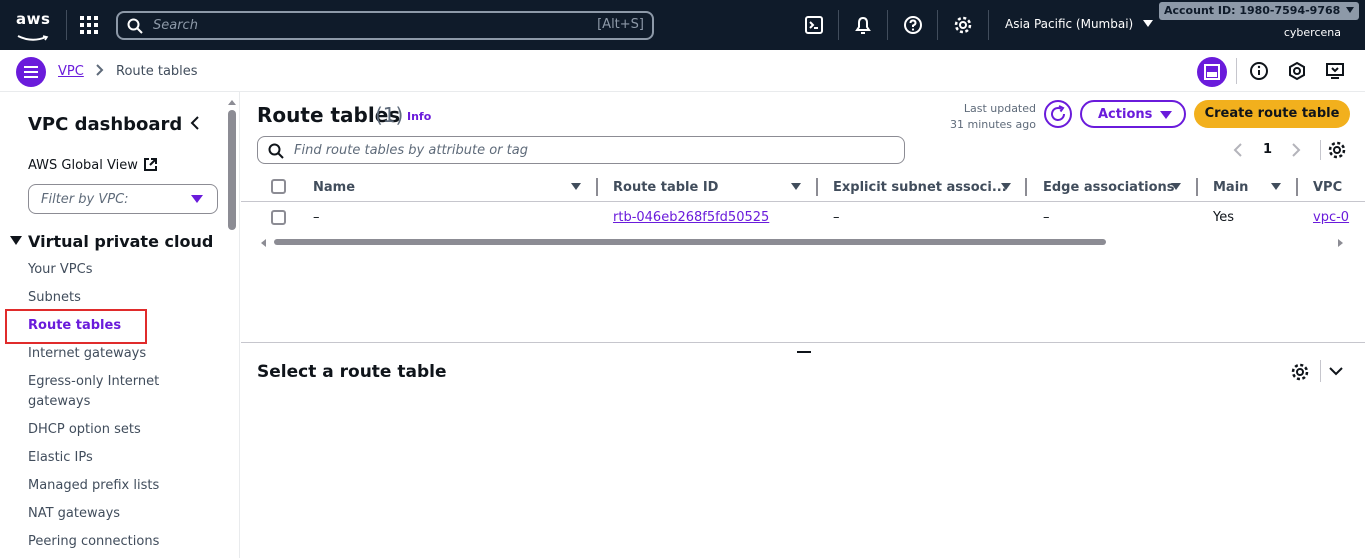 This screenshot has width=1365, height=558. I want to click on aws-logo-text: aws, so click(33, 19).